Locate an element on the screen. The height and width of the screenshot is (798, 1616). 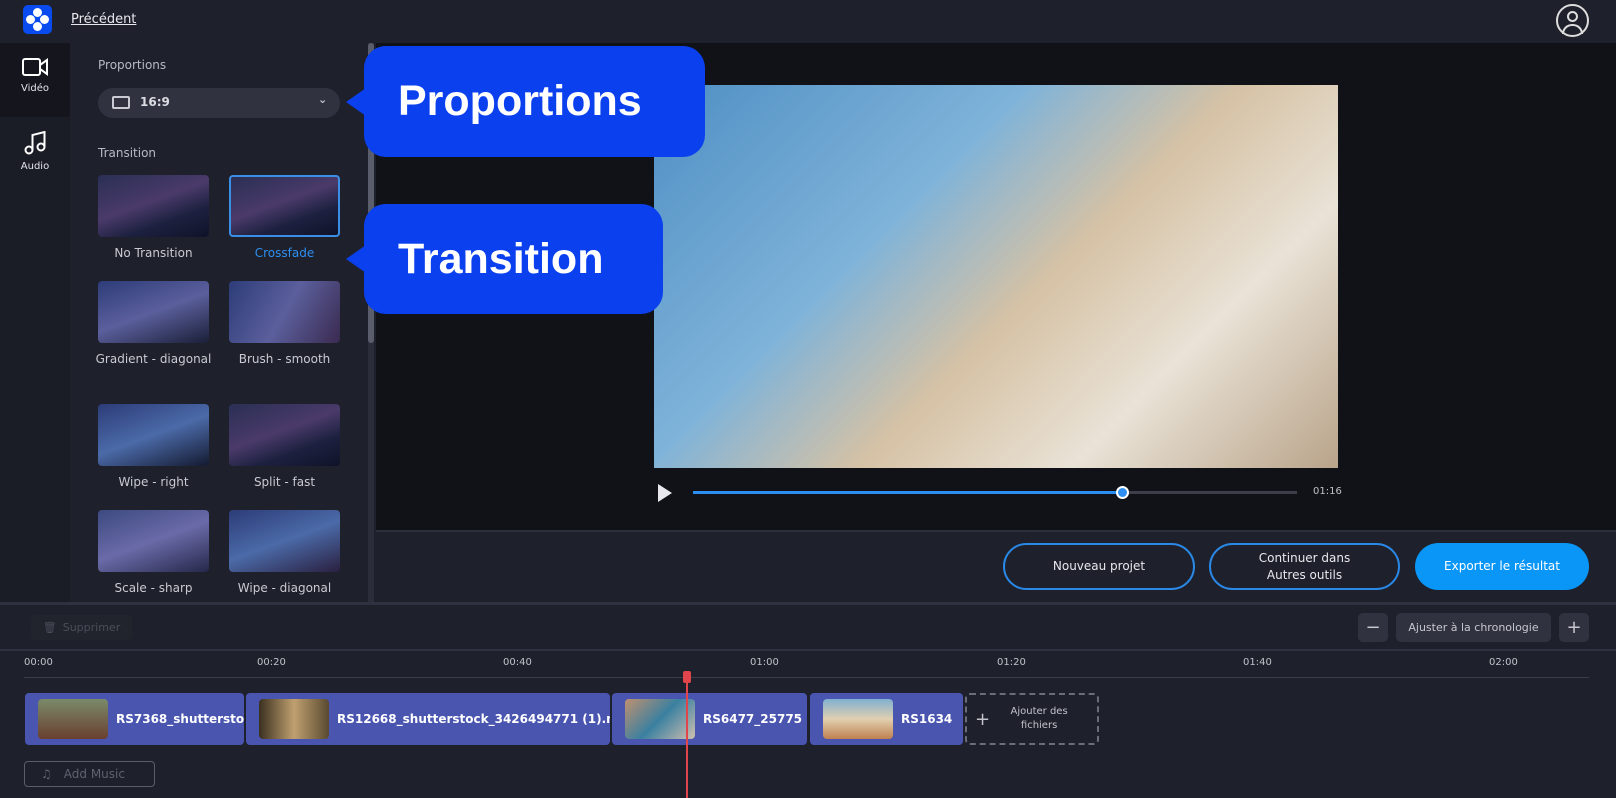
ruler-label: 00:00 is located at coordinates (38, 662).